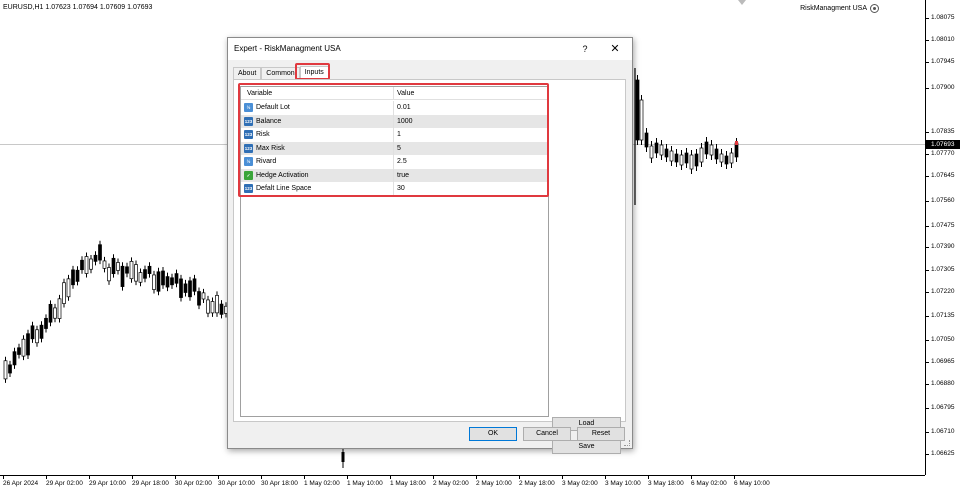  What do you see at coordinates (940, 431) in the screenshot?
I see `price-tick-label: 1.06710` at bounding box center [940, 431].